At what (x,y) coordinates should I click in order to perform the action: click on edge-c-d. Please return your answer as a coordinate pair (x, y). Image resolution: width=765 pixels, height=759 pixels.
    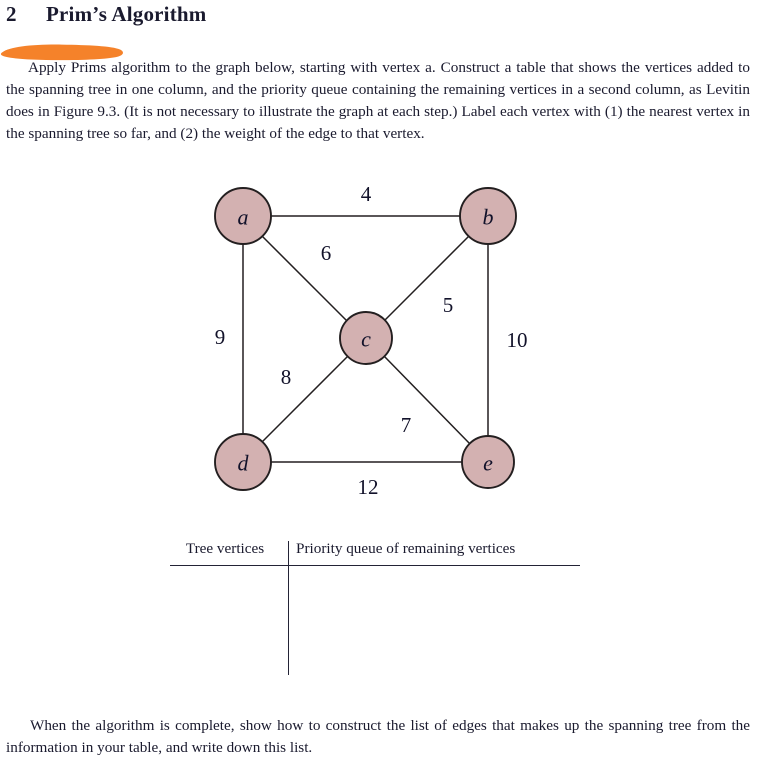
    Looking at the image, I should click on (305, 399).